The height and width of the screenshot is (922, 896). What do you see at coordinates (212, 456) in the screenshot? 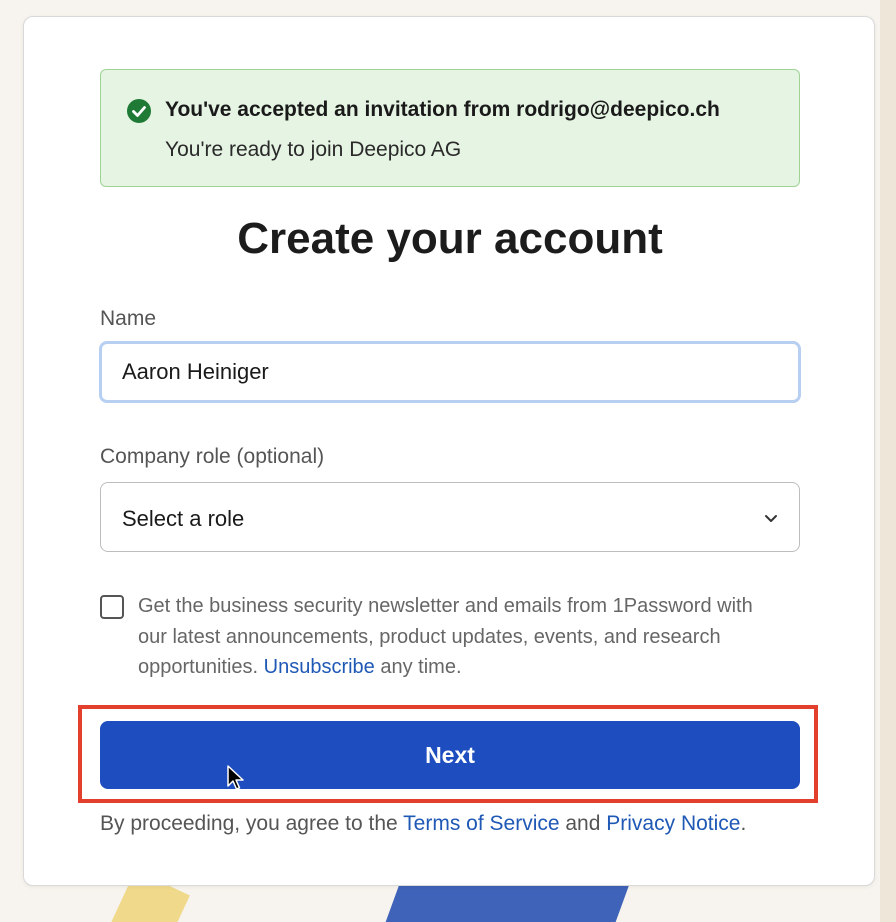
I see `company-role-label: Company role (optional)` at bounding box center [212, 456].